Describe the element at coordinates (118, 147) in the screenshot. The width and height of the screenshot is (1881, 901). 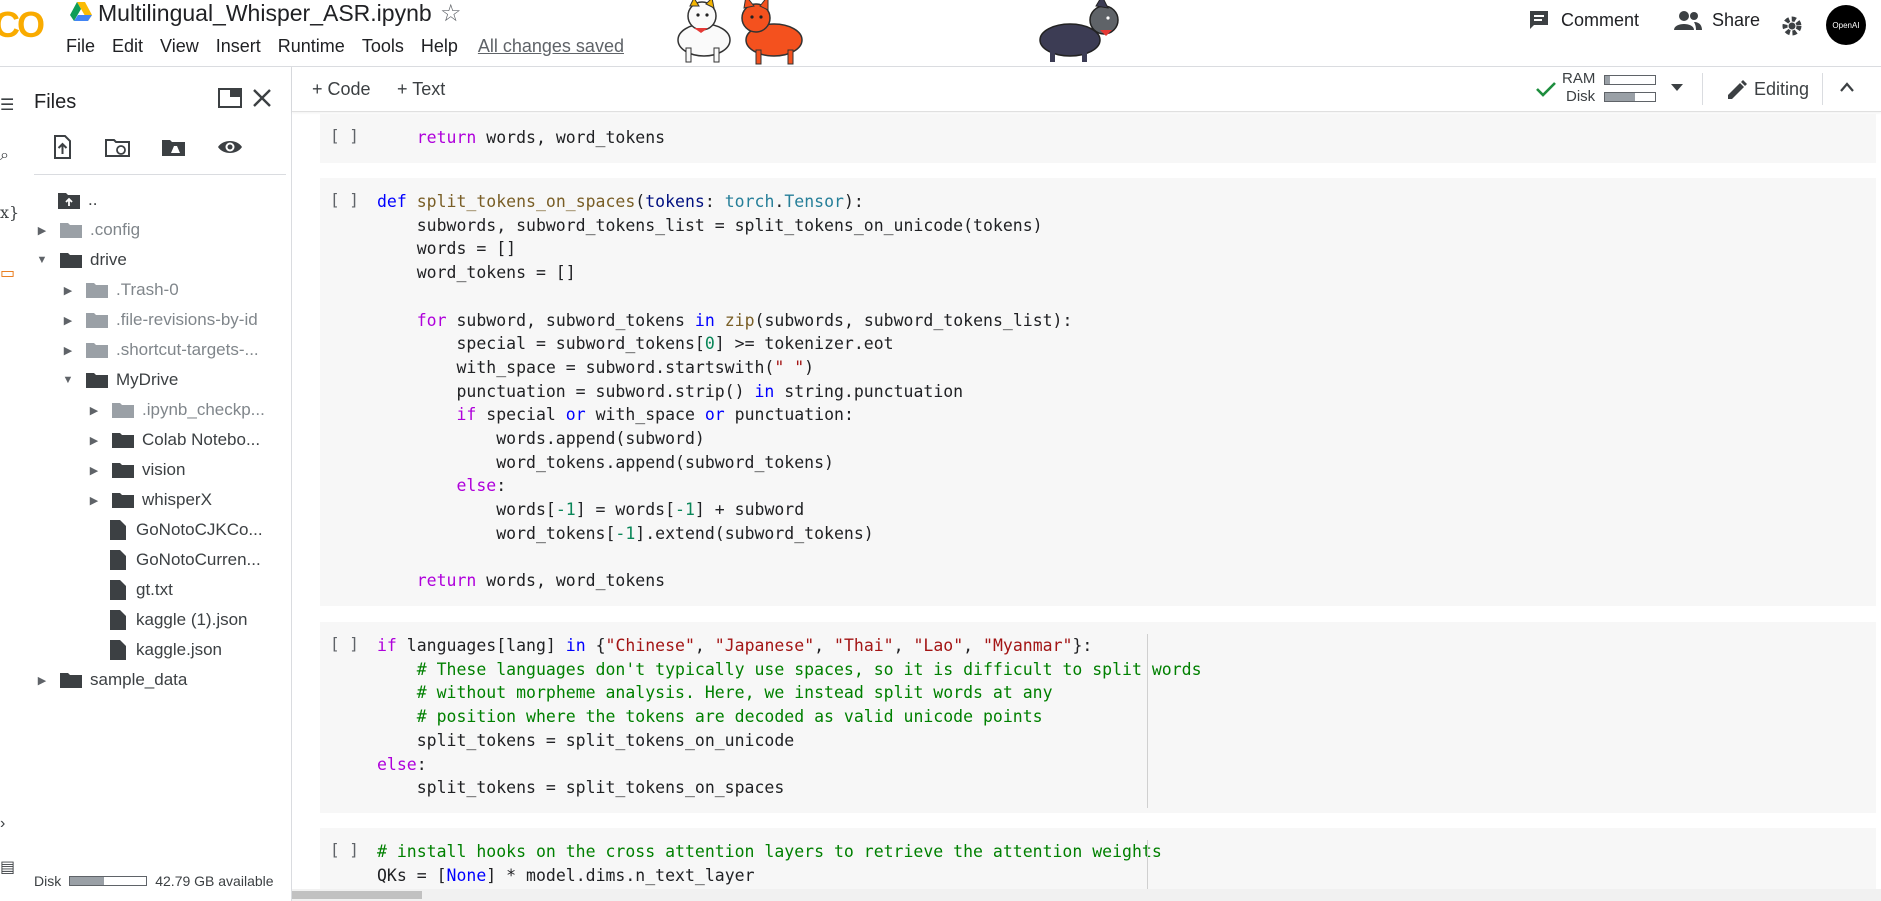
I see `refresh-folder-icon` at that location.